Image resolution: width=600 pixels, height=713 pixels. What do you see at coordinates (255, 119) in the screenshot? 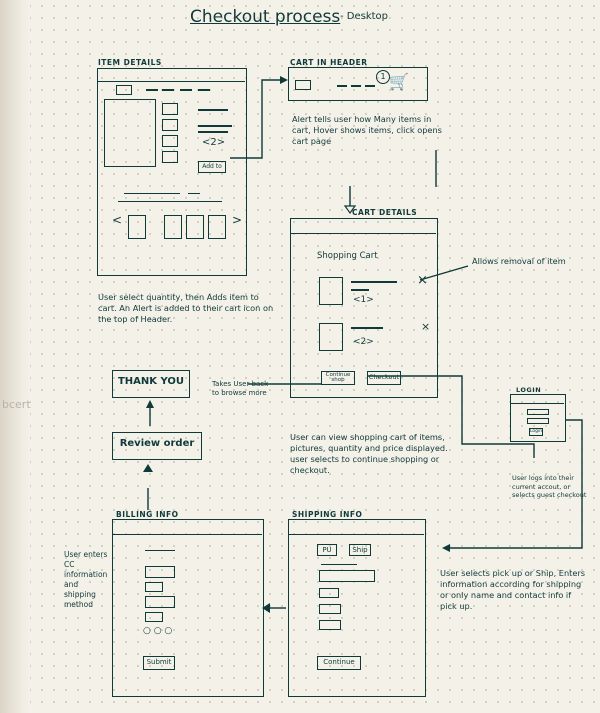
I see `connector-item-to-header` at bounding box center [255, 119].